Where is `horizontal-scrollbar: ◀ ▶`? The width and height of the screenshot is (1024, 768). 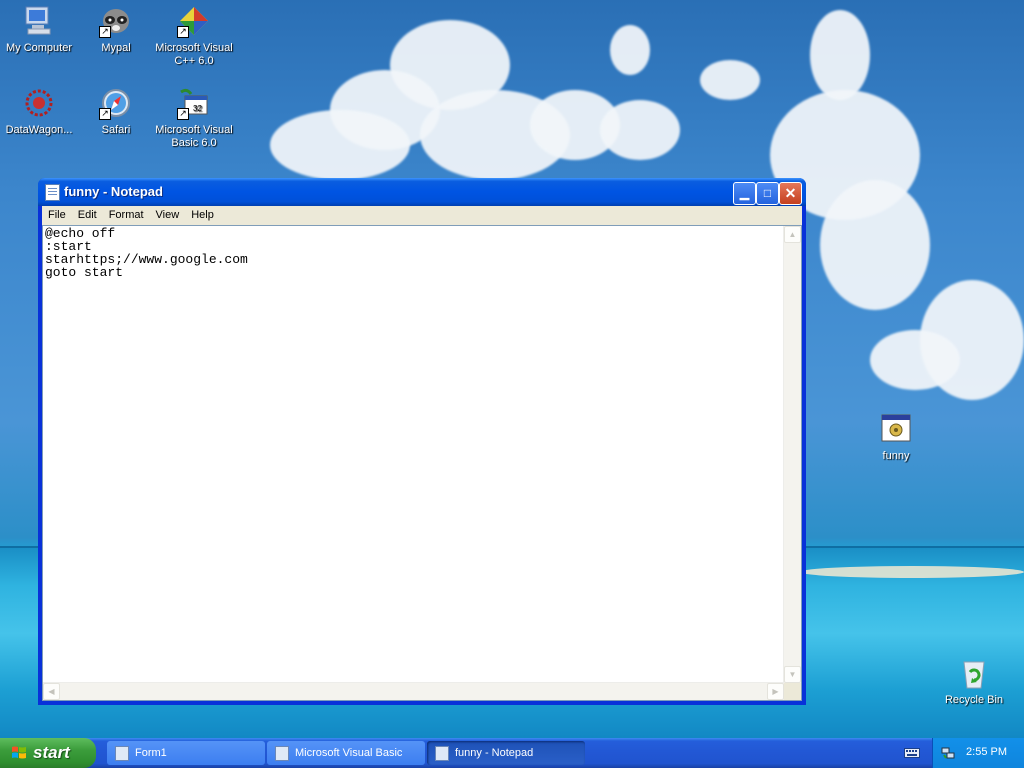
horizontal-scrollbar: ◀ ▶ is located at coordinates (413, 691).